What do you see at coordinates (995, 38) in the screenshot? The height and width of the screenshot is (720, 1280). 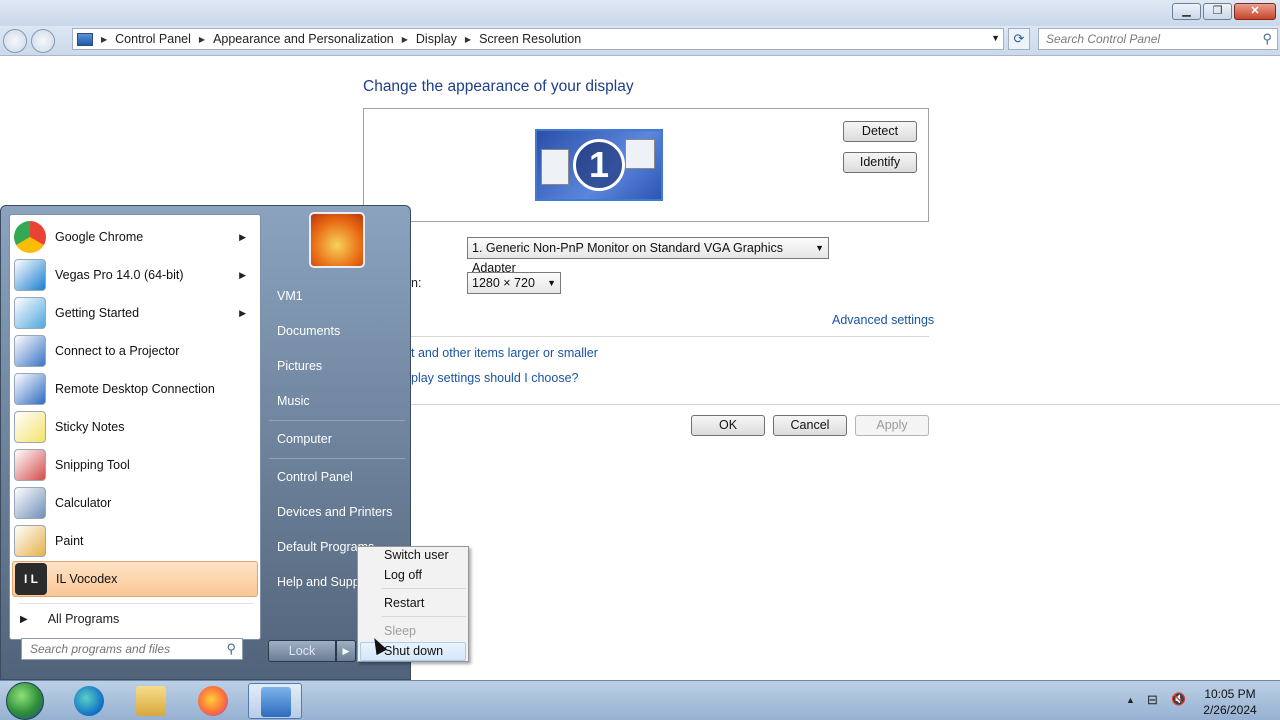 I see `chevron-down-icon: ▼` at bounding box center [995, 38].